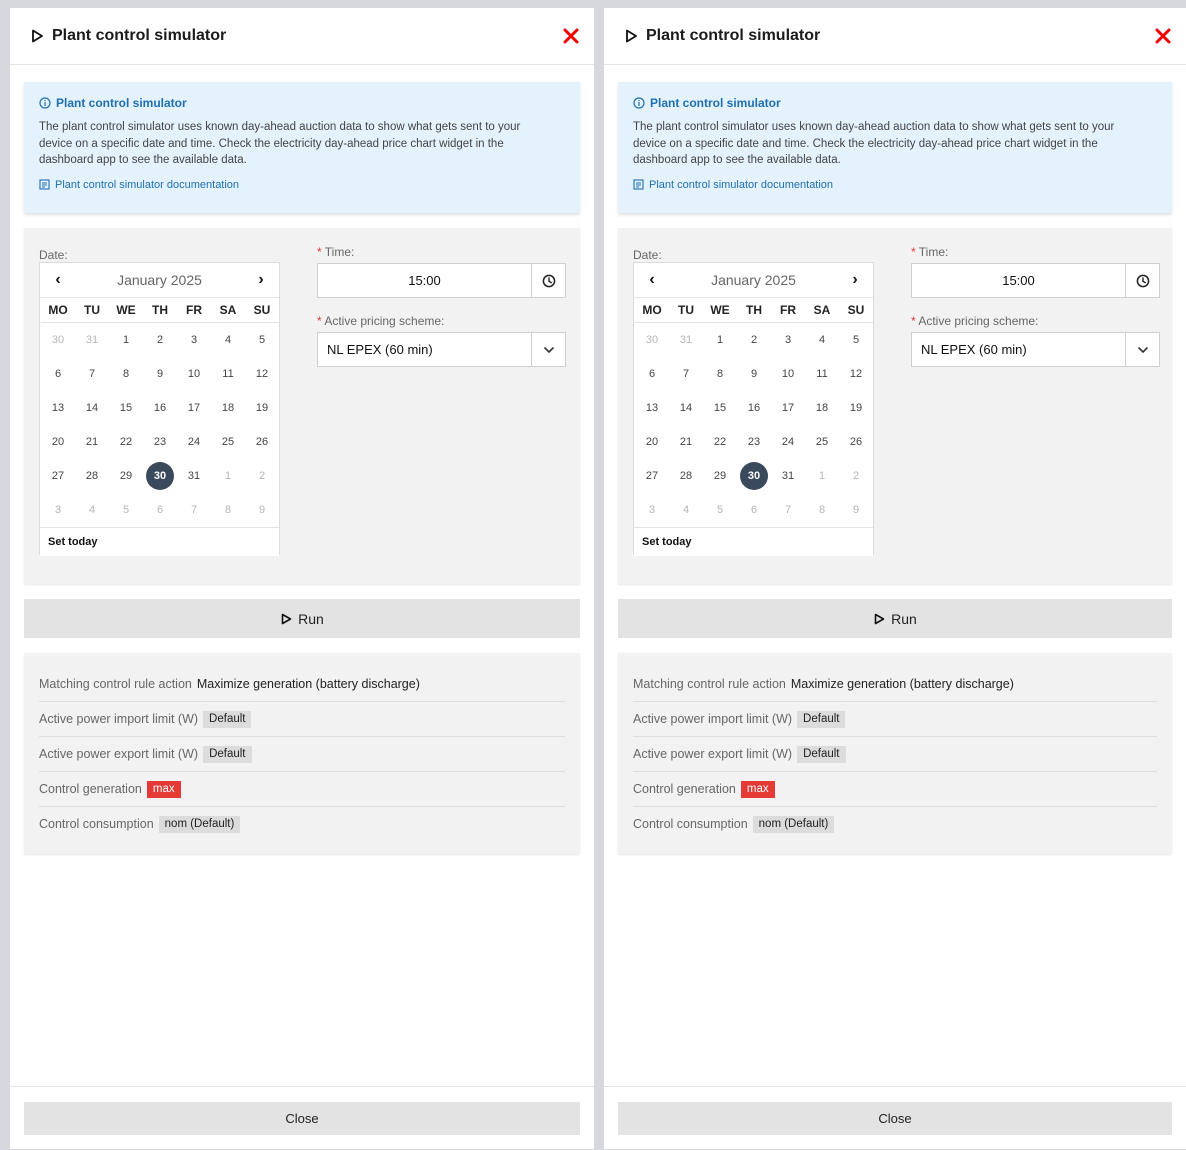  I want to click on calendar-day: 25, so click(228, 442).